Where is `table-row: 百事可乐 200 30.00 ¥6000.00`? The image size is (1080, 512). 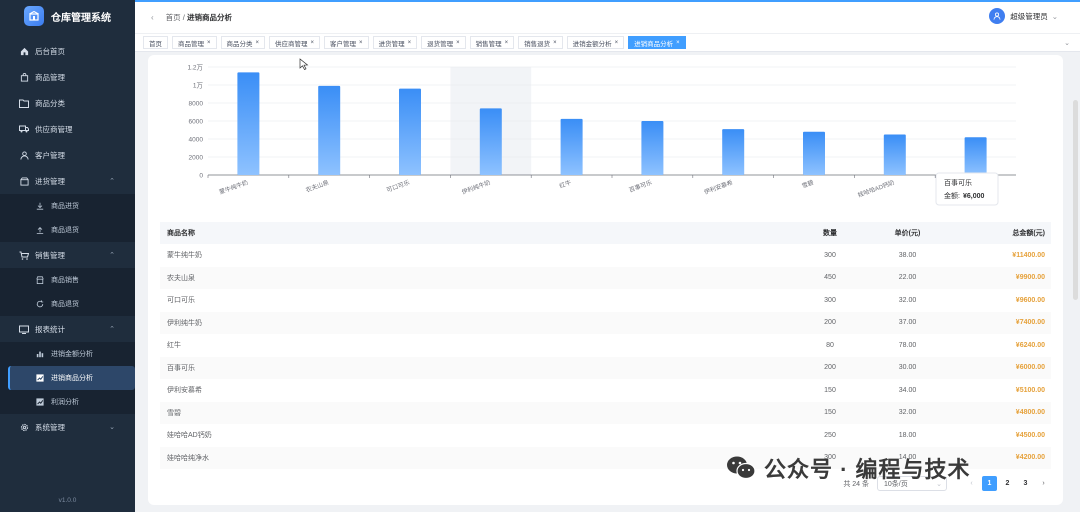 table-row: 百事可乐 200 30.00 ¥6000.00 is located at coordinates (605, 367).